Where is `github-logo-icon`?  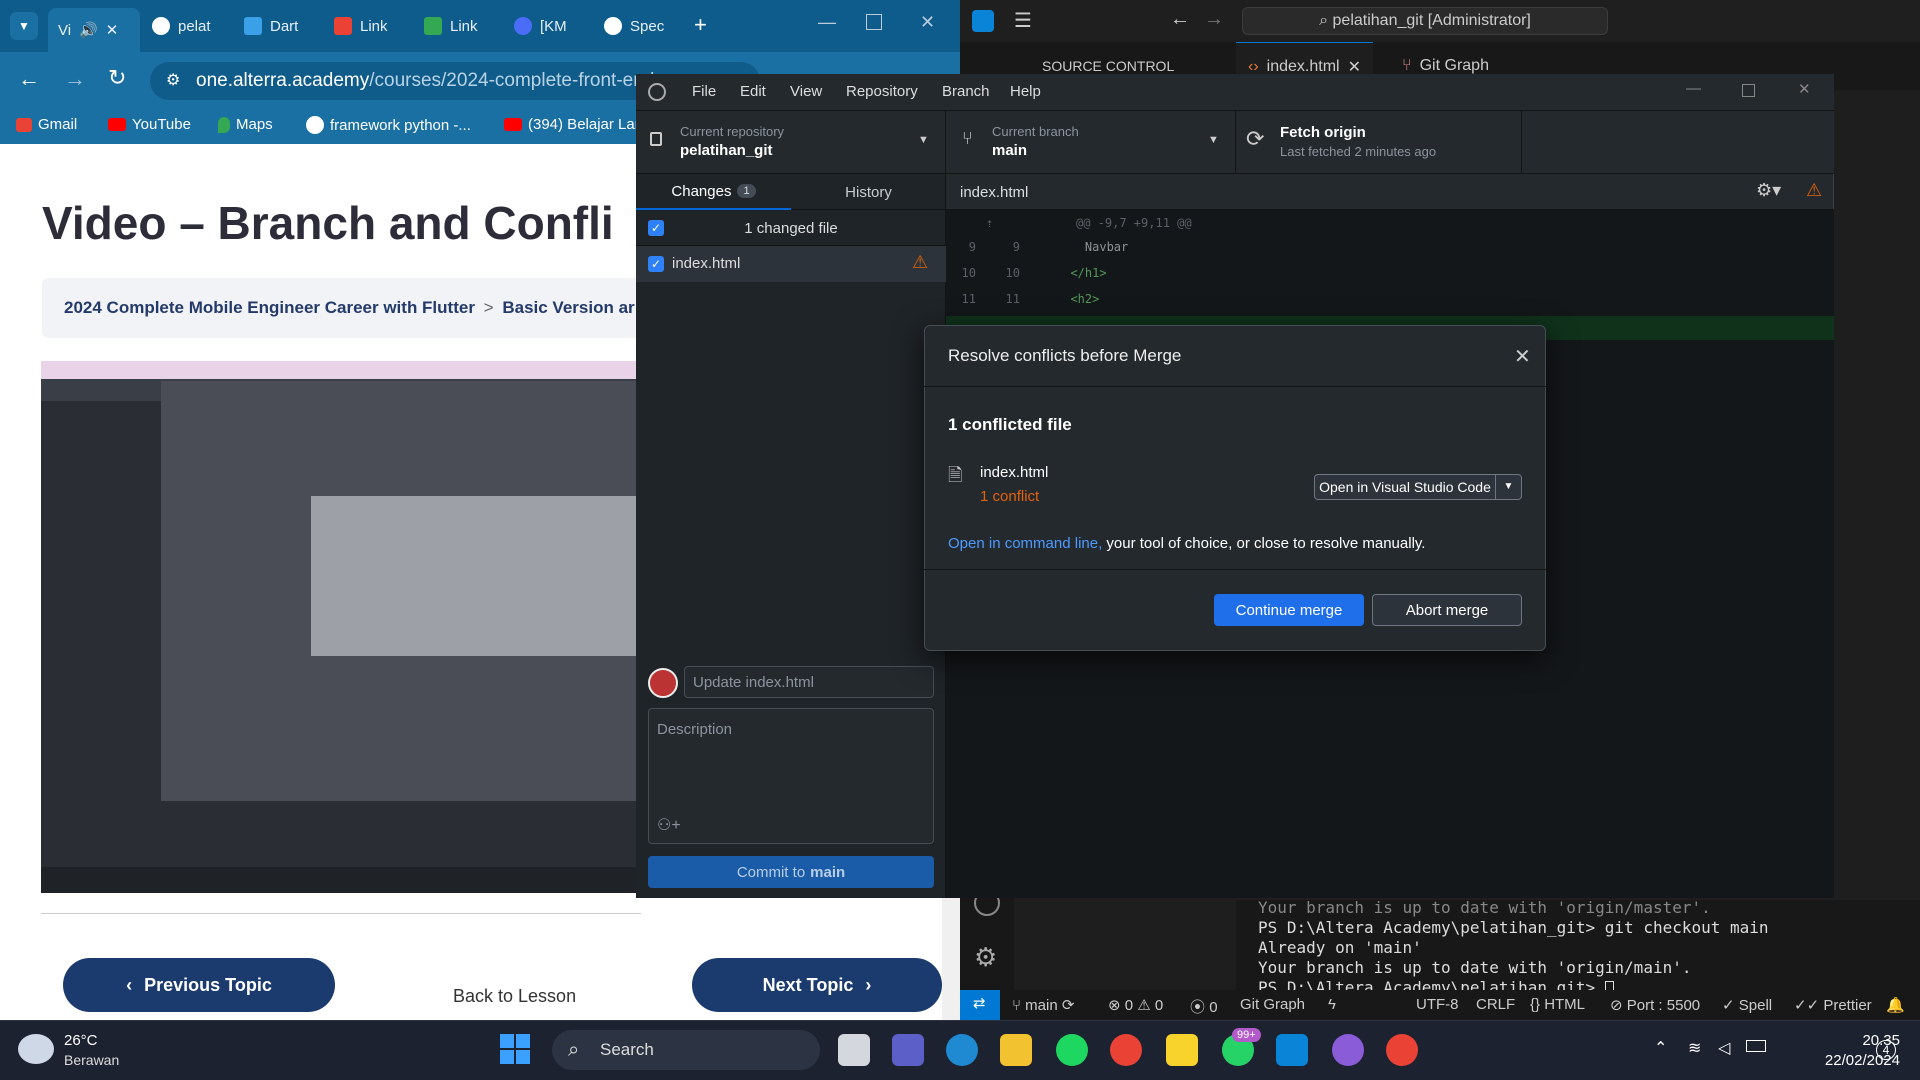
github-logo-icon is located at coordinates (657, 92).